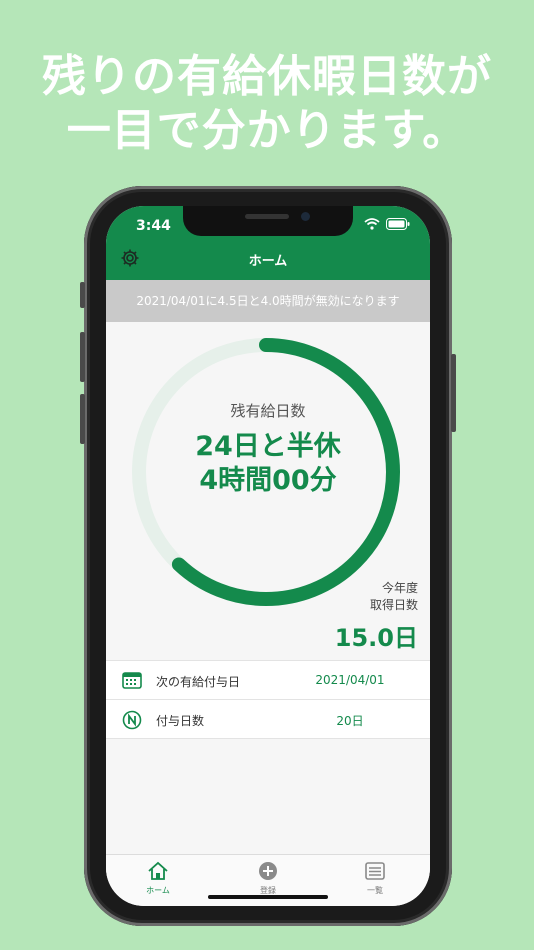  What do you see at coordinates (375, 871) in the screenshot?
I see `list-icon` at bounding box center [375, 871].